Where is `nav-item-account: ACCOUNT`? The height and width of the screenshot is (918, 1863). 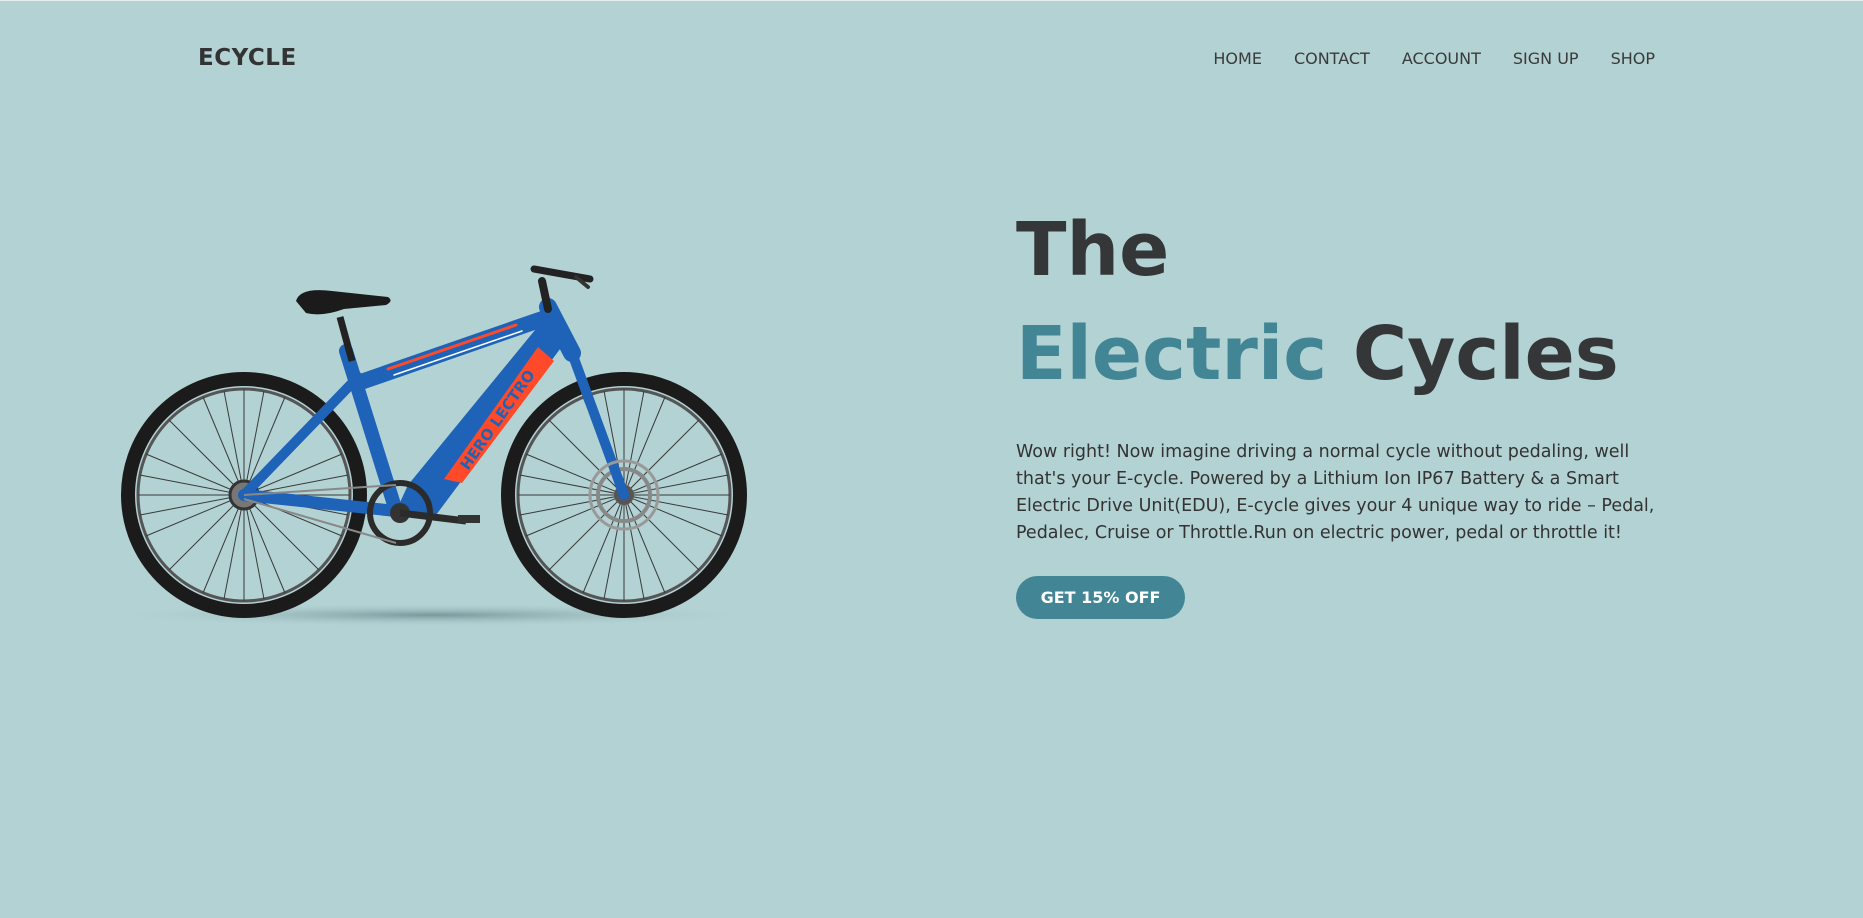 nav-item-account: ACCOUNT is located at coordinates (1441, 58).